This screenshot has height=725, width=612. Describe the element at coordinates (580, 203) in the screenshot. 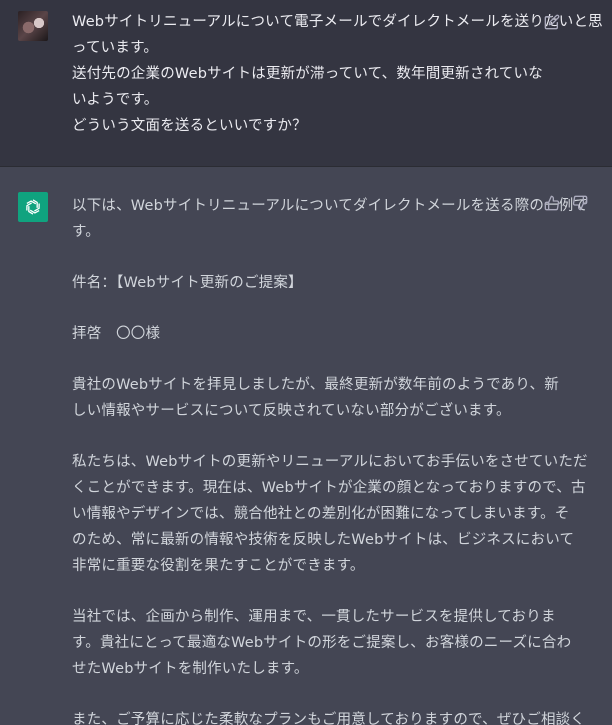

I see `thumbs-down-icon` at that location.